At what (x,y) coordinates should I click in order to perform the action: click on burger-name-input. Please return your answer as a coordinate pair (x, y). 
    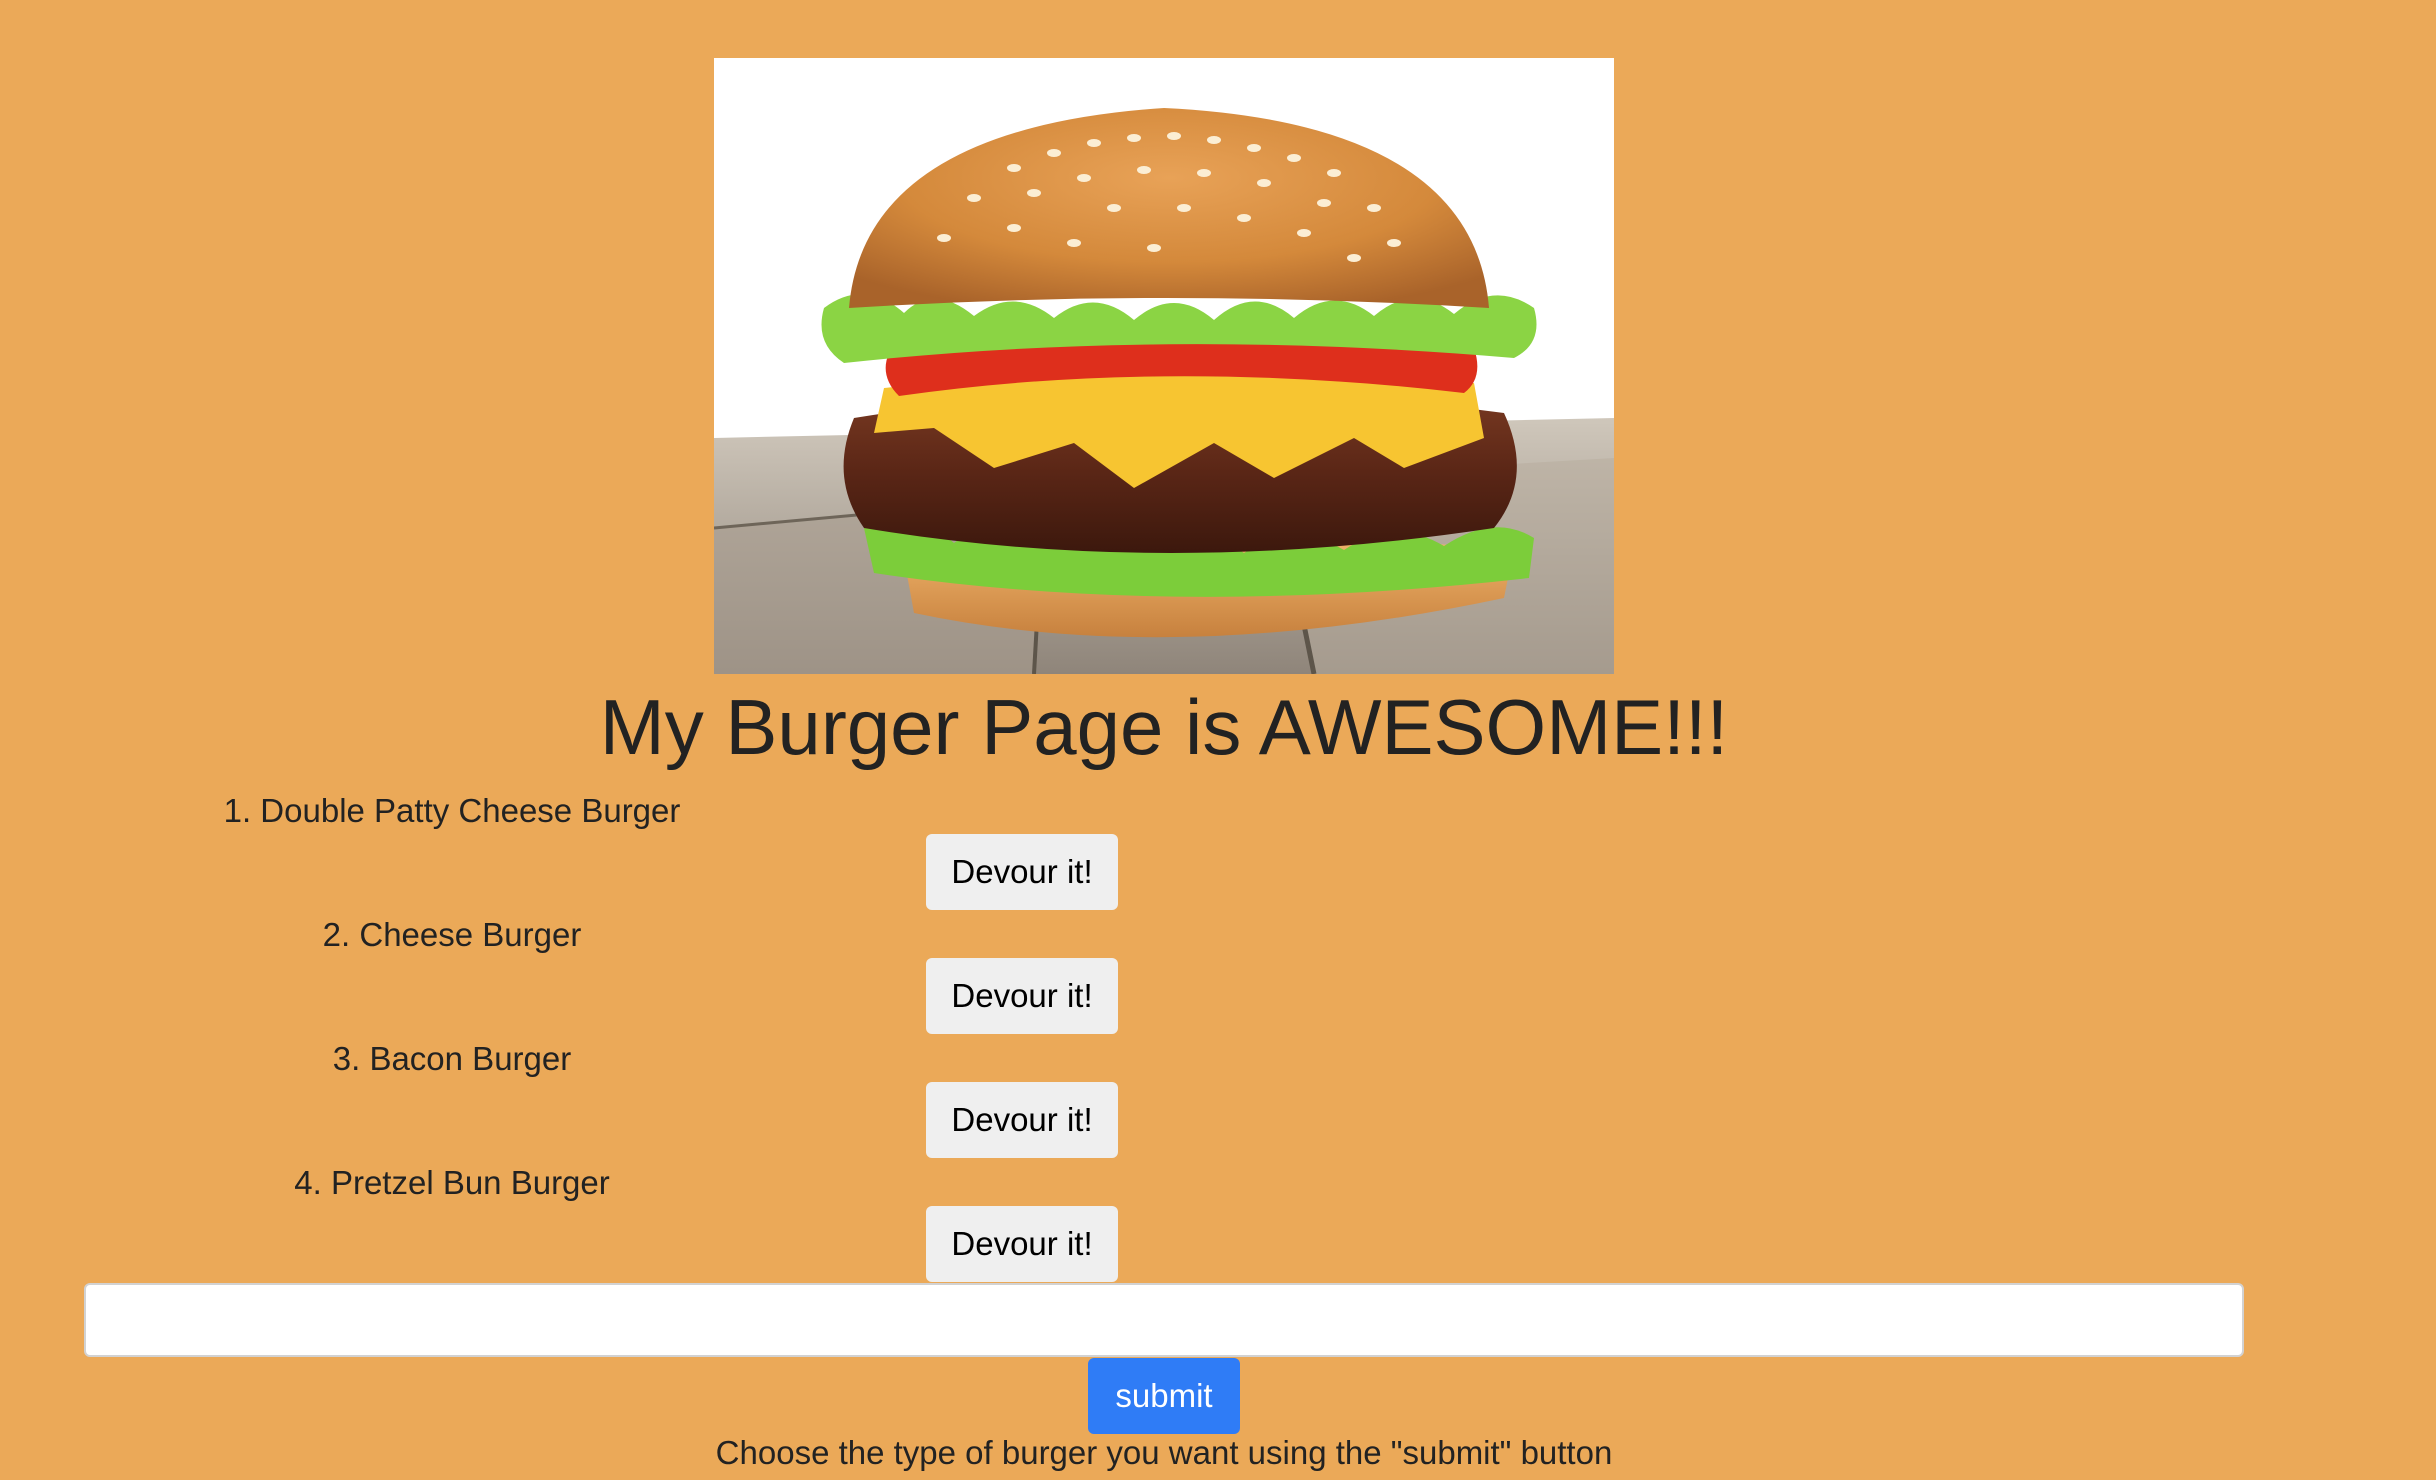
    Looking at the image, I should click on (1164, 1320).